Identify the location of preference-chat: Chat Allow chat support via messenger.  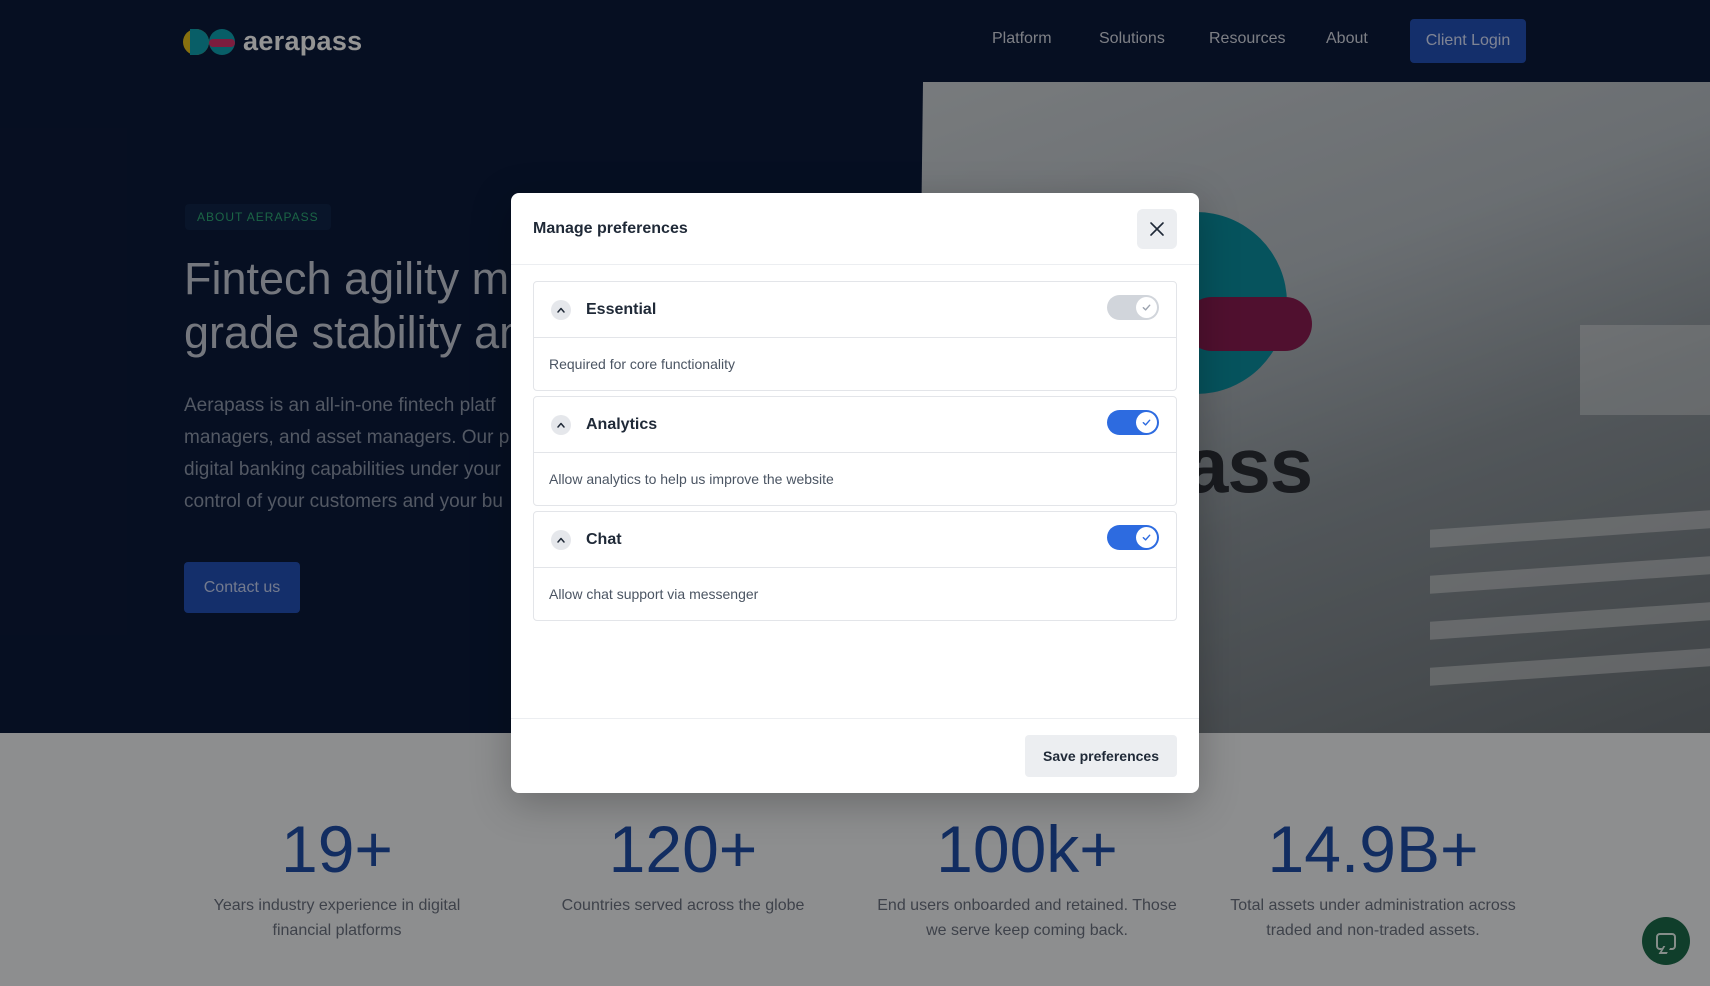
(855, 566).